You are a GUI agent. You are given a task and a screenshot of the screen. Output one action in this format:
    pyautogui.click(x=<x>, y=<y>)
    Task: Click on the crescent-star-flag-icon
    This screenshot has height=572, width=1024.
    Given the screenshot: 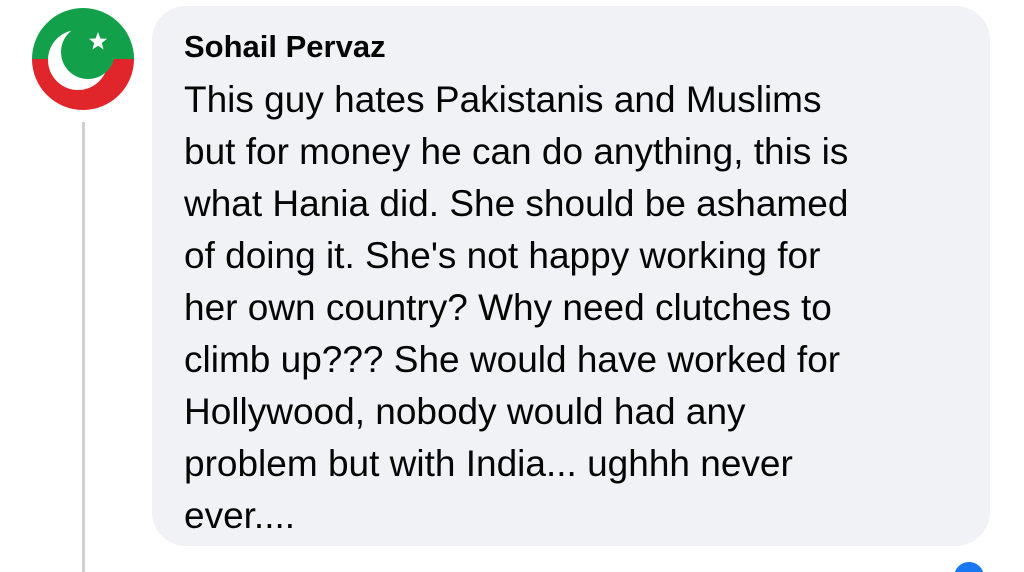 What is the action you would take?
    pyautogui.click(x=83, y=59)
    